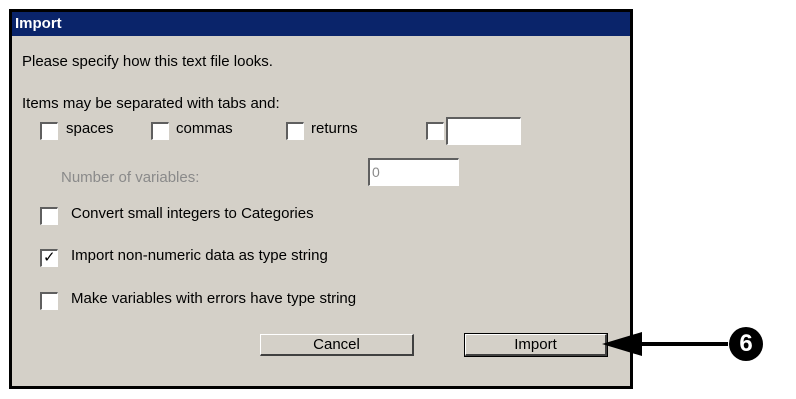 The height and width of the screenshot is (399, 796). I want to click on num-variables-label: Number of variables:, so click(130, 177).